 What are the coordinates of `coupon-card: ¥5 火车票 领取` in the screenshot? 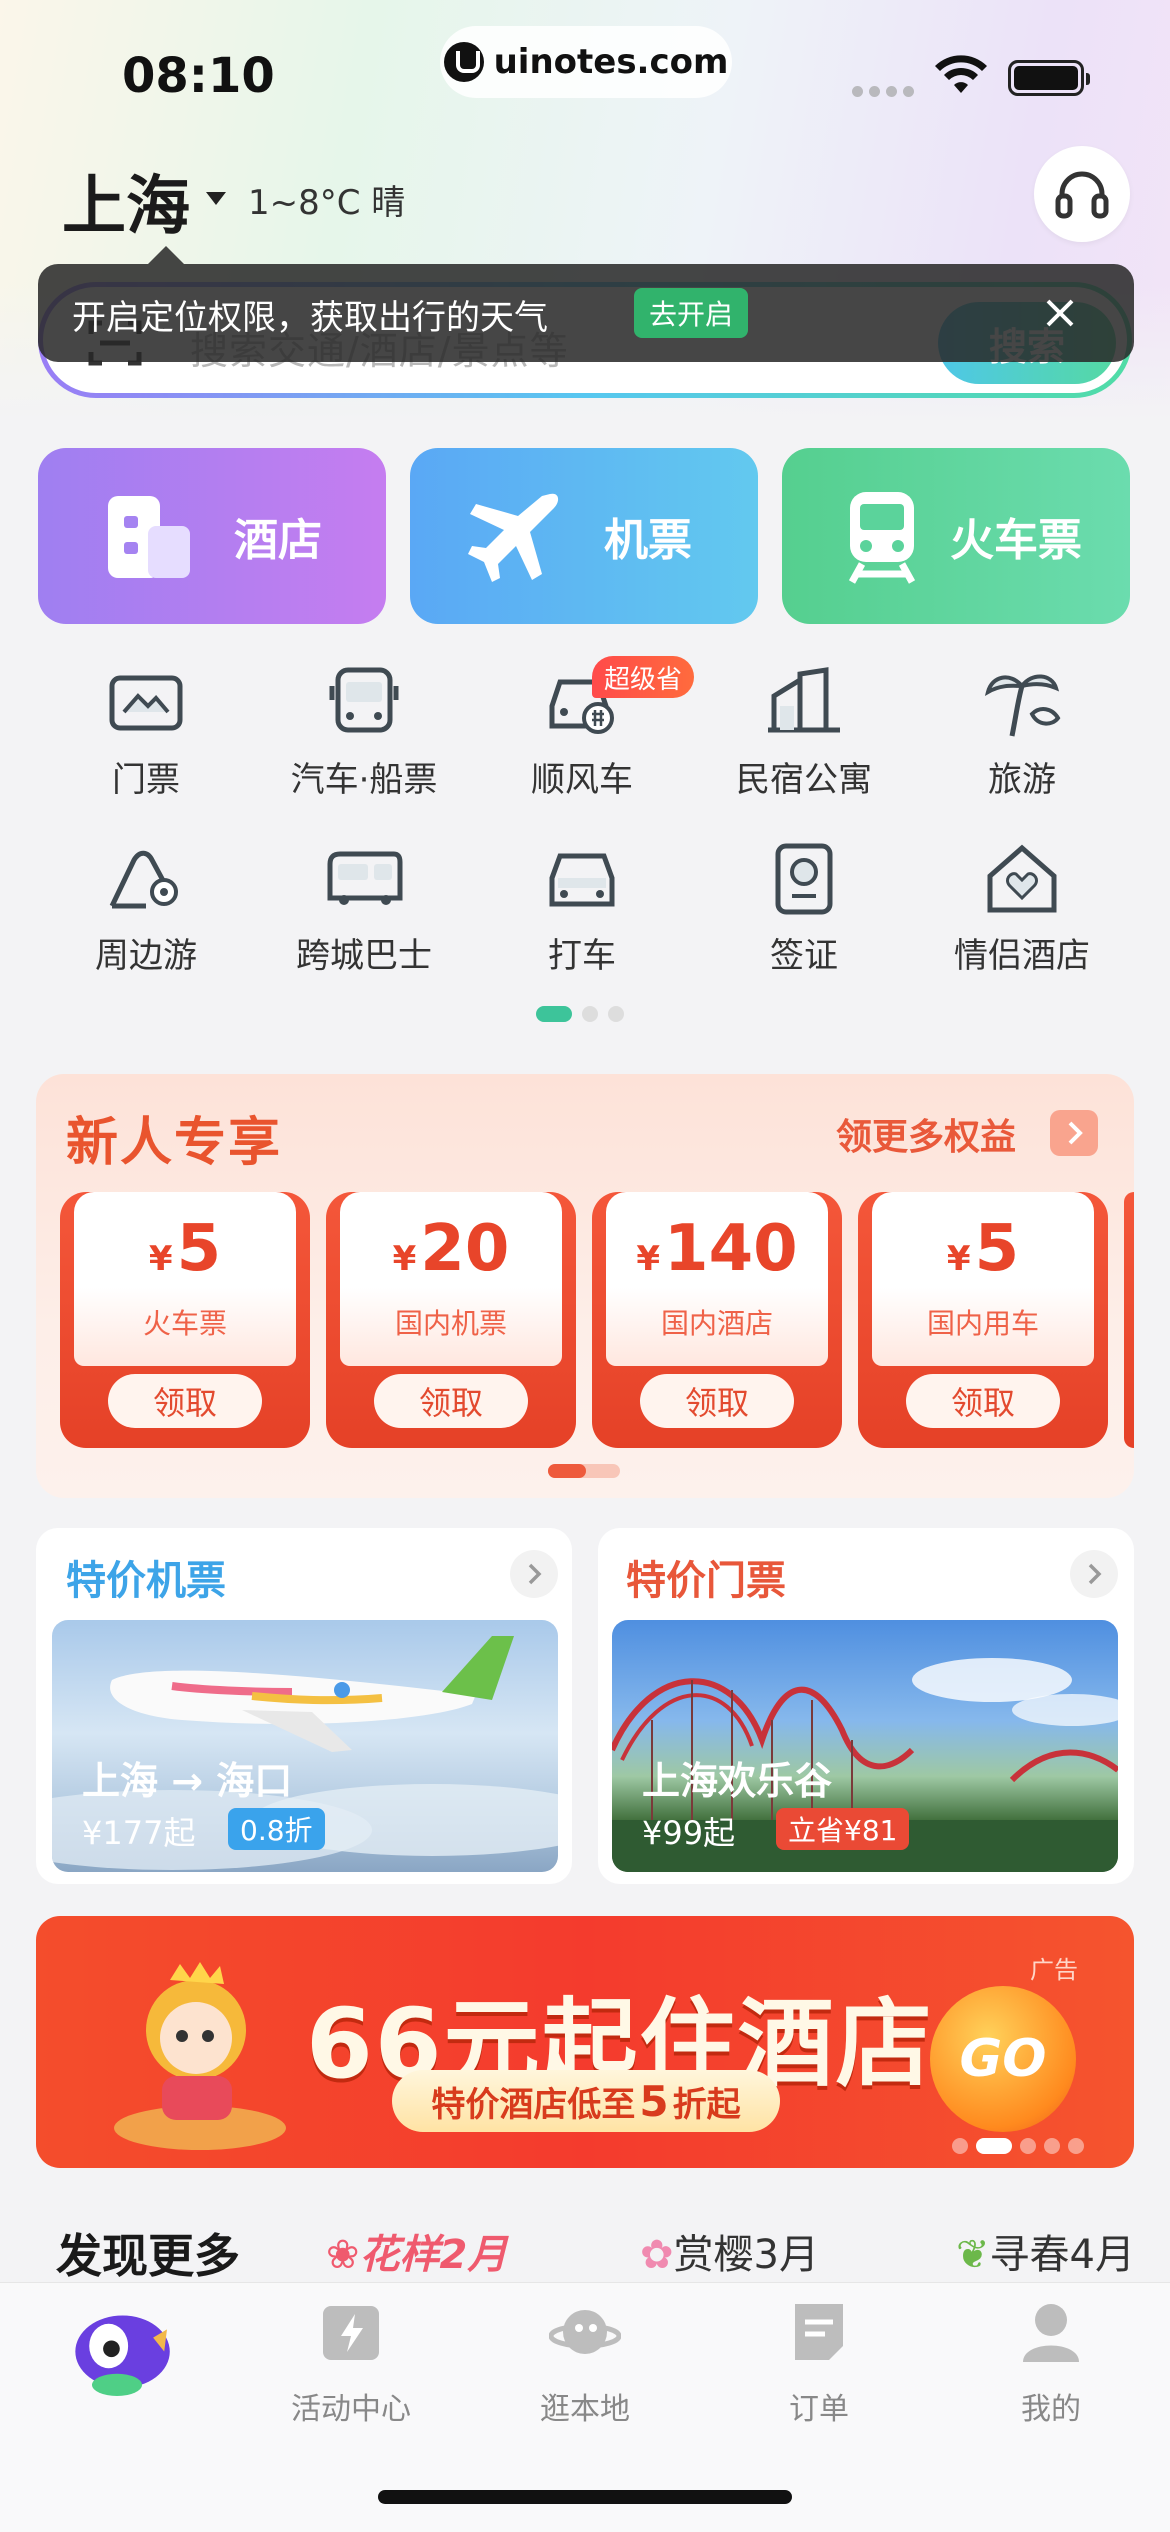 It's located at (185, 1320).